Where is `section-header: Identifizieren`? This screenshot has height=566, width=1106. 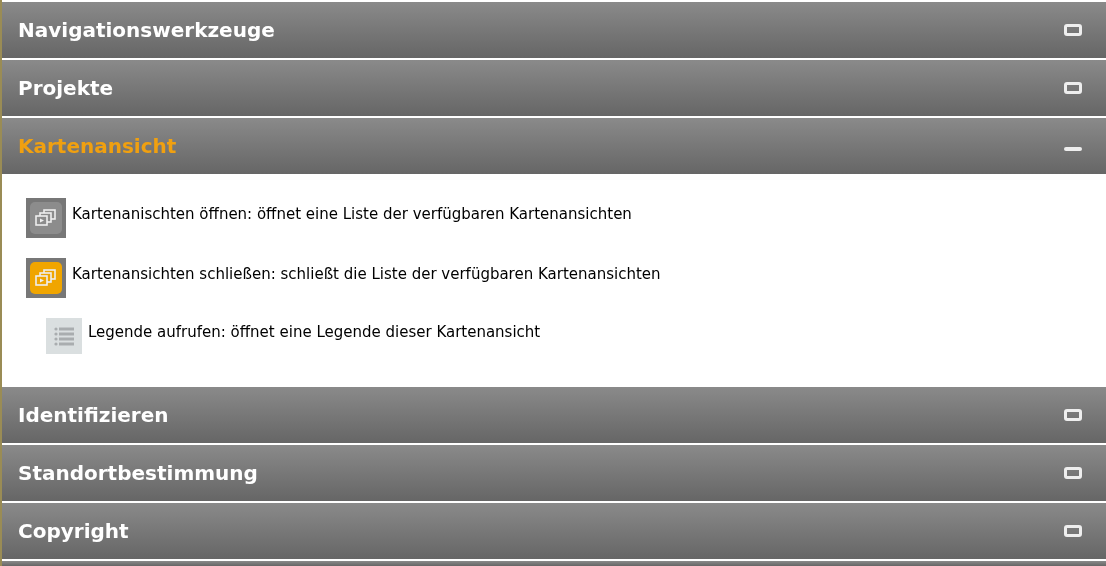 section-header: Identifizieren is located at coordinates (554, 415).